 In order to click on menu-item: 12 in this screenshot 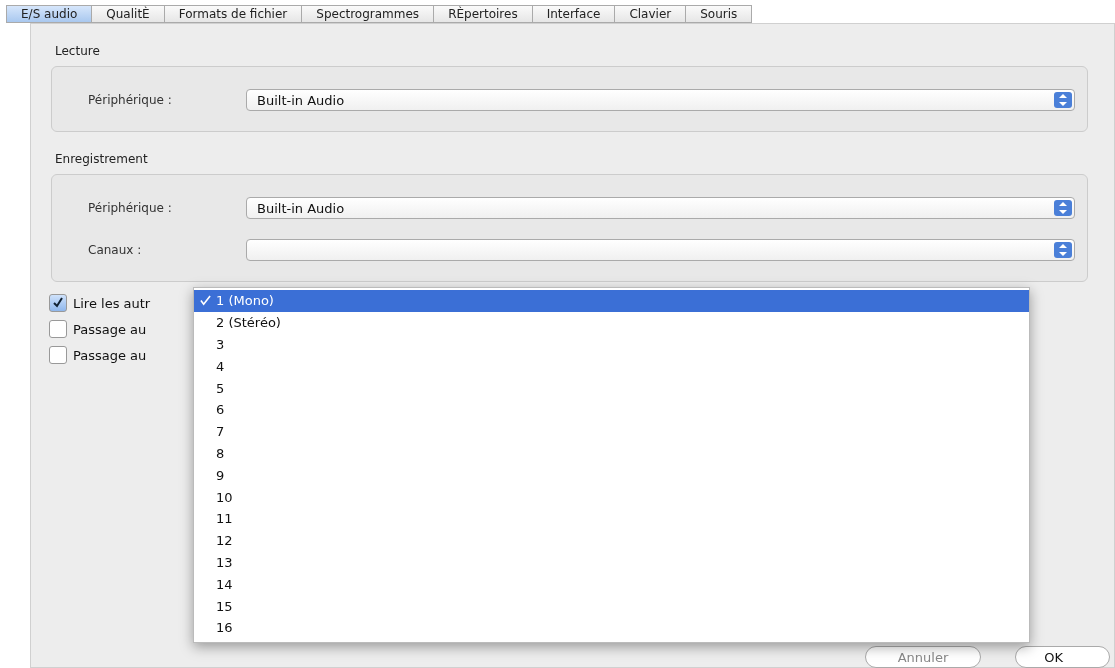, I will do `click(611, 540)`.